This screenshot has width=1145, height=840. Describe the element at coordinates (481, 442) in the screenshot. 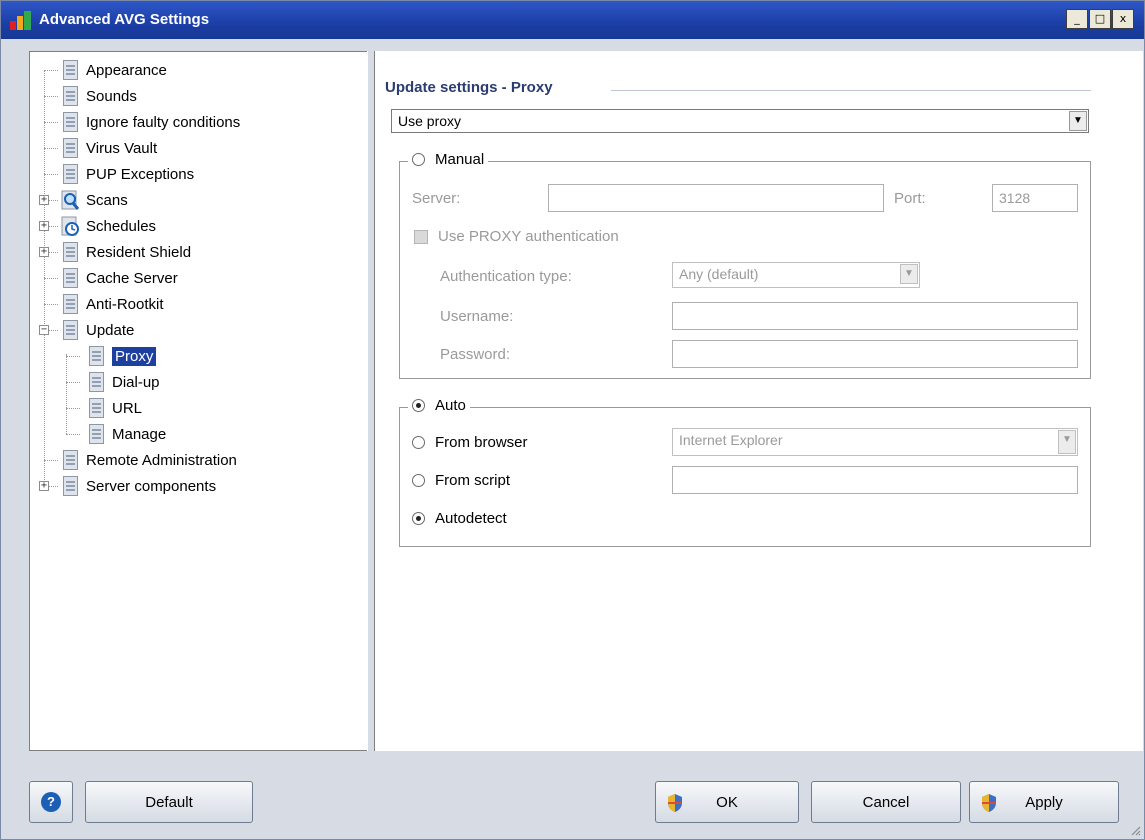

I see `from-browser-label: From browser` at that location.